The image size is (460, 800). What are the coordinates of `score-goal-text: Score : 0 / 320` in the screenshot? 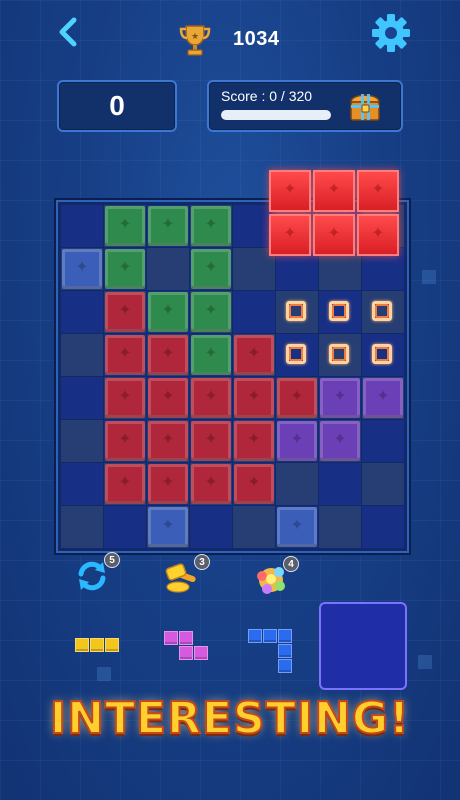 It's located at (267, 96).